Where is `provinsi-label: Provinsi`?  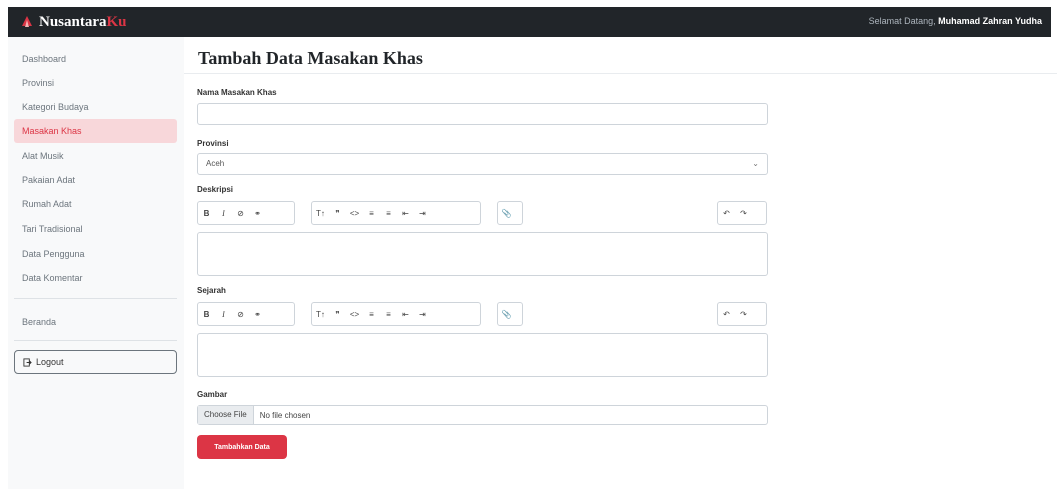
provinsi-label: Provinsi is located at coordinates (213, 143).